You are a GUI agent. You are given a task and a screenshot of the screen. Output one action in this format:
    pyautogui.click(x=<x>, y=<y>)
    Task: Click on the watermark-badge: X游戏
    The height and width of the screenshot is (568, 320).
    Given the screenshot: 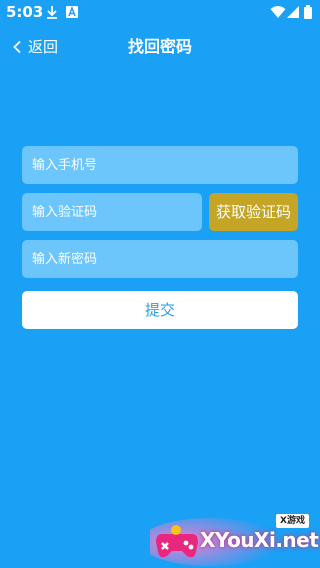 What is the action you would take?
    pyautogui.click(x=292, y=521)
    